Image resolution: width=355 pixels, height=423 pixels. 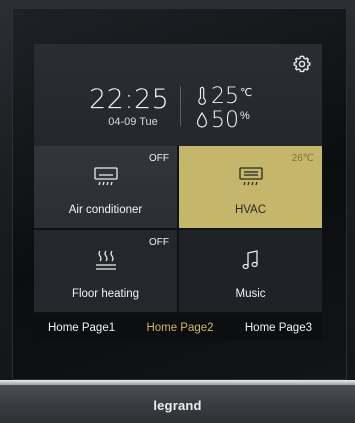 What do you see at coordinates (105, 210) in the screenshot?
I see `air-conditioner-label: Air conditioner` at bounding box center [105, 210].